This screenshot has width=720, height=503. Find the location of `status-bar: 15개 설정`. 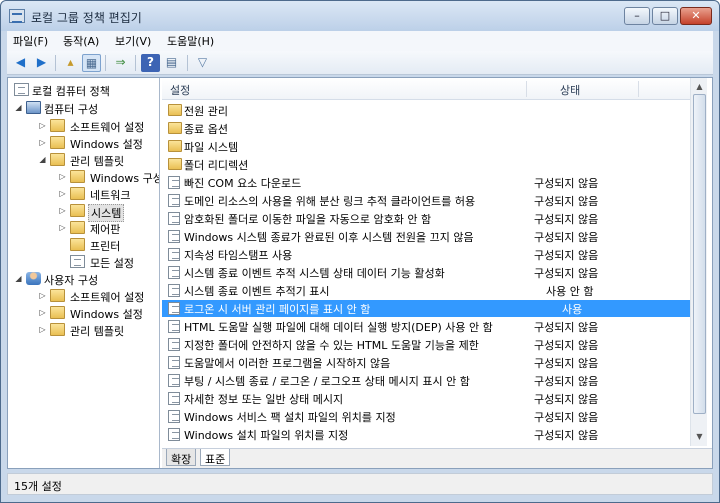

status-bar: 15개 설정 is located at coordinates (360, 484).